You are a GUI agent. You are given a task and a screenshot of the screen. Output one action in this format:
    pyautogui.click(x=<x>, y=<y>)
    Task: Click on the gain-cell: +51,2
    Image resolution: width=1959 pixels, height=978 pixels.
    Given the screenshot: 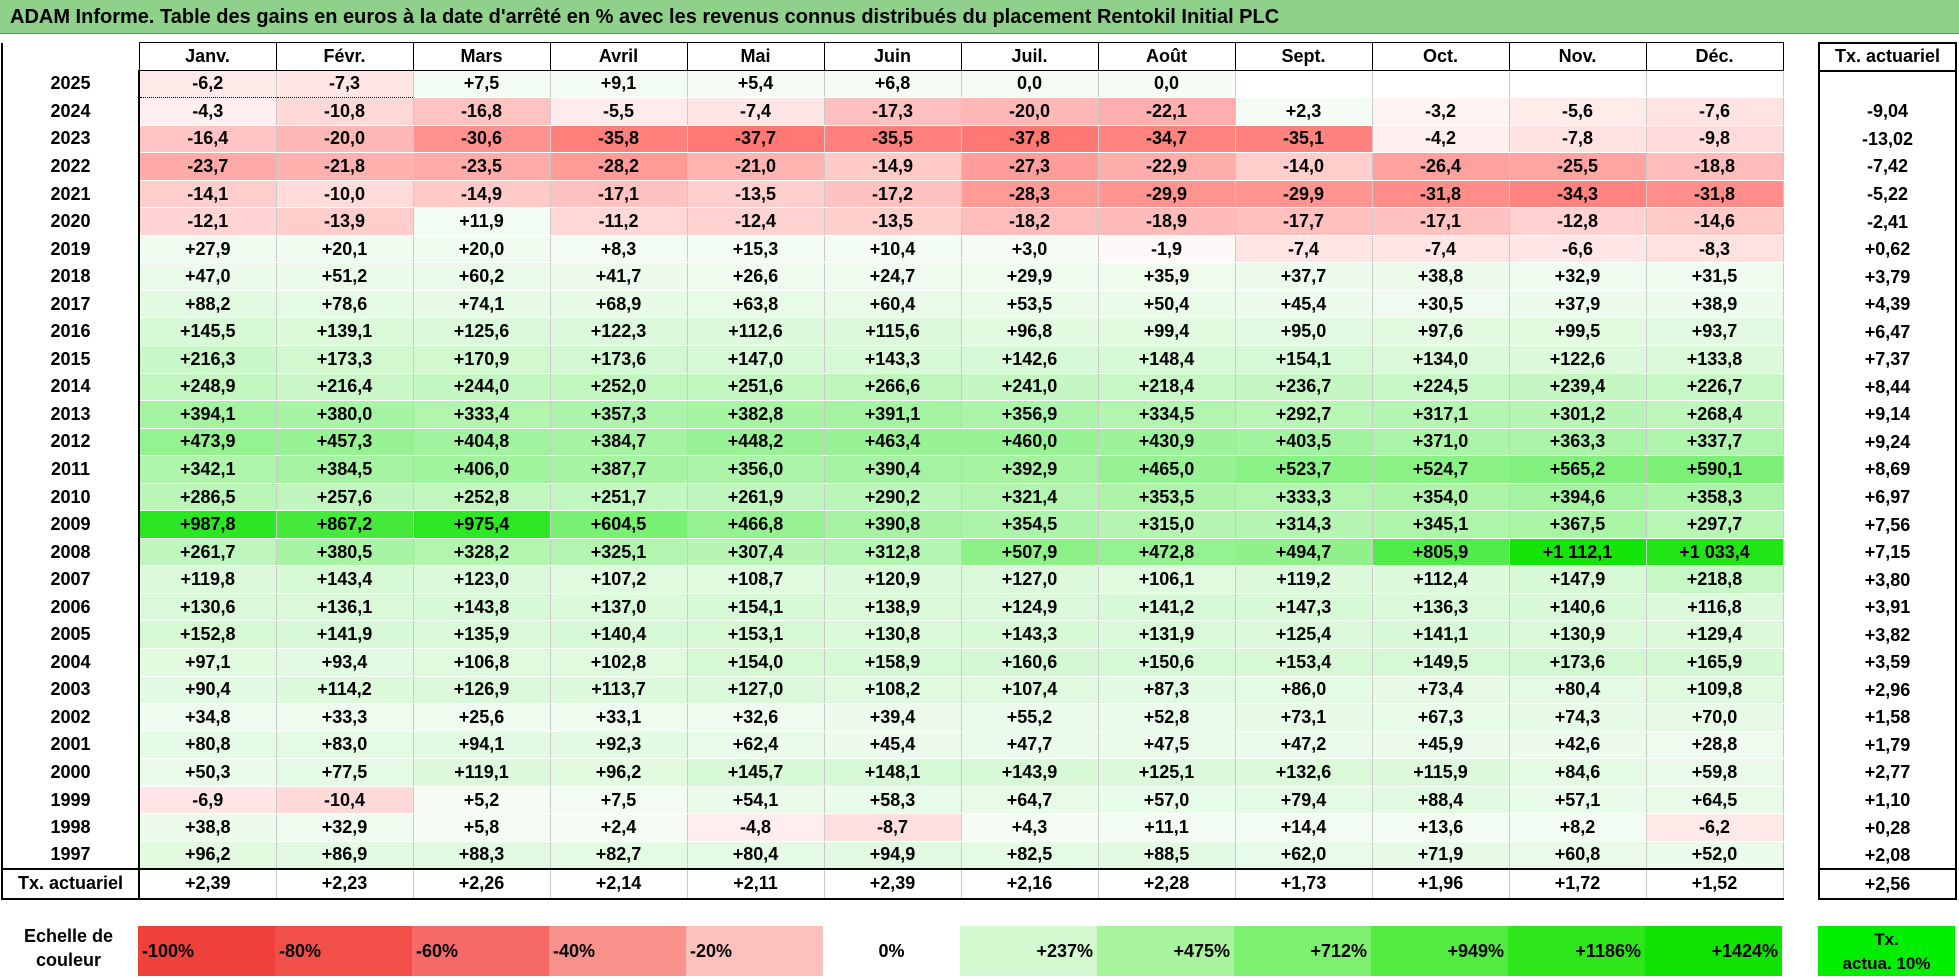 What is the action you would take?
    pyautogui.click(x=344, y=276)
    